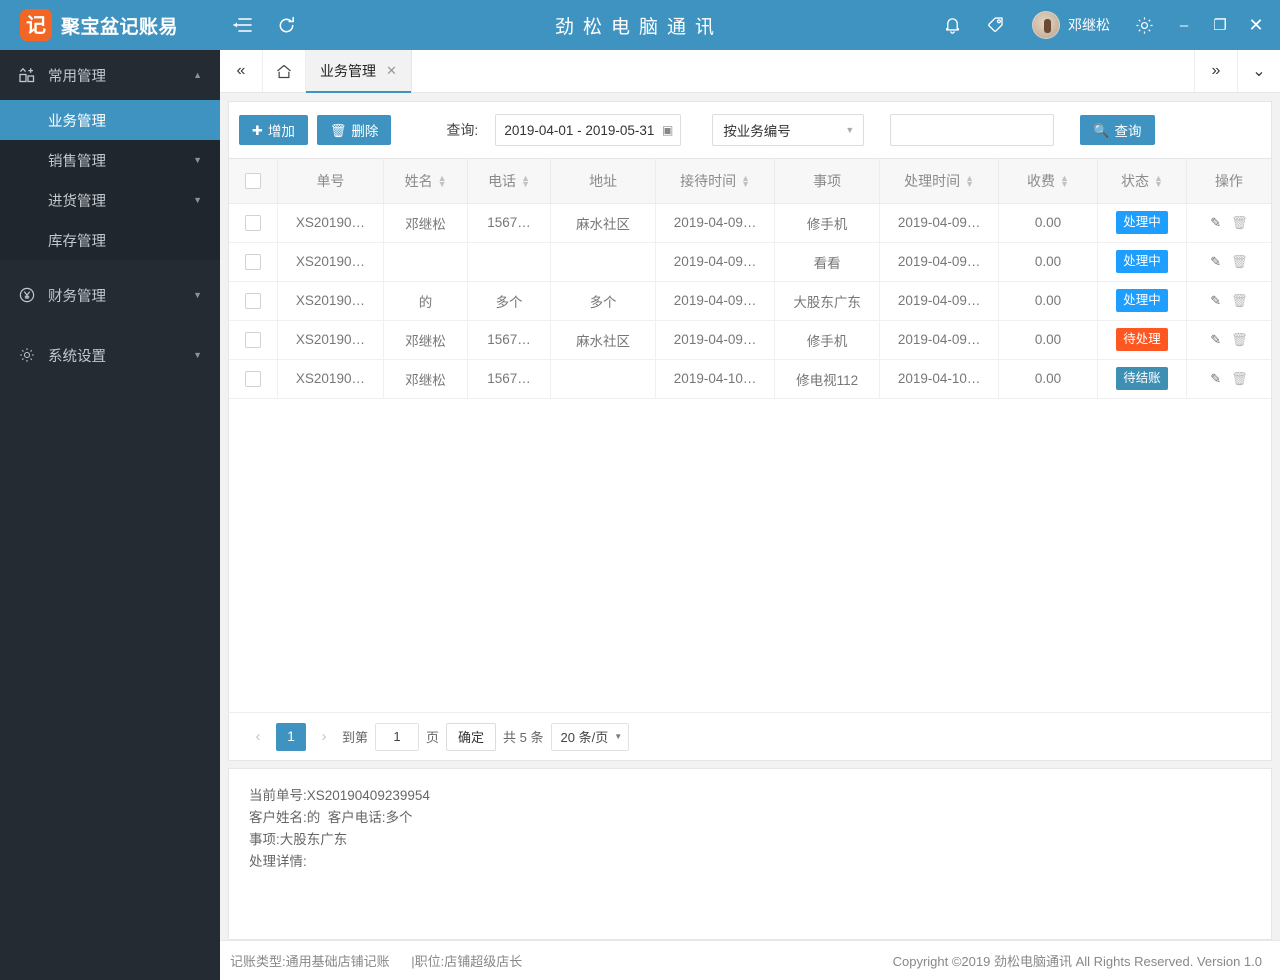 Image resolution: width=1280 pixels, height=980 pixels. Describe the element at coordinates (603, 181) in the screenshot. I see `column-header-4: 地址` at that location.